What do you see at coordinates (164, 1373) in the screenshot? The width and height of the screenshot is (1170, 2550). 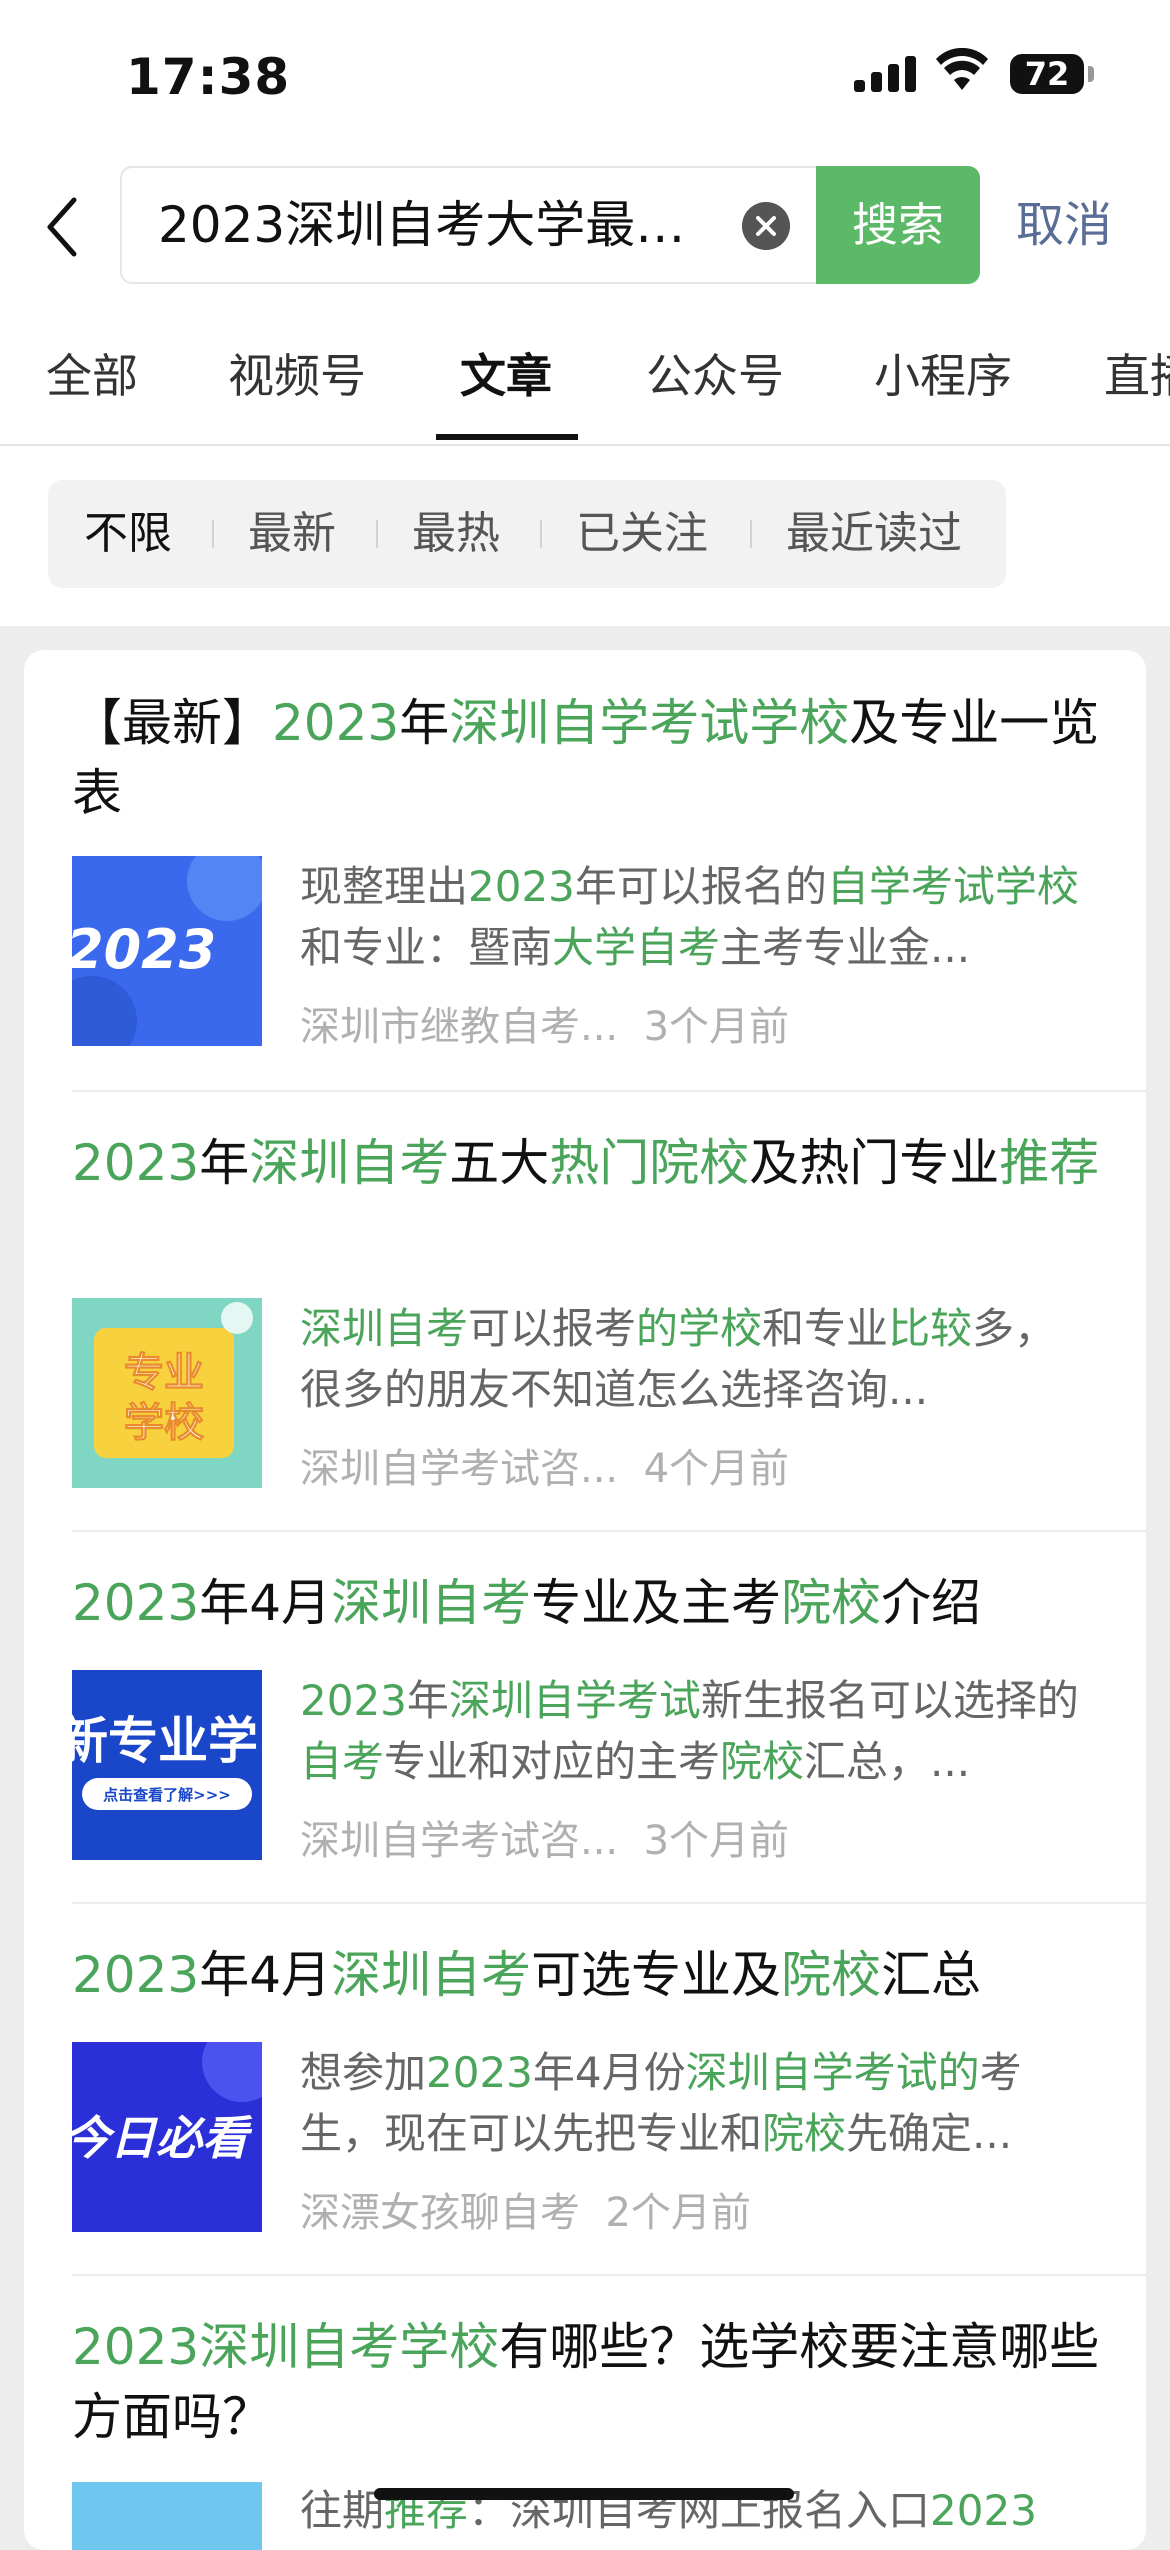 I see `thumbnail-text: 专业` at bounding box center [164, 1373].